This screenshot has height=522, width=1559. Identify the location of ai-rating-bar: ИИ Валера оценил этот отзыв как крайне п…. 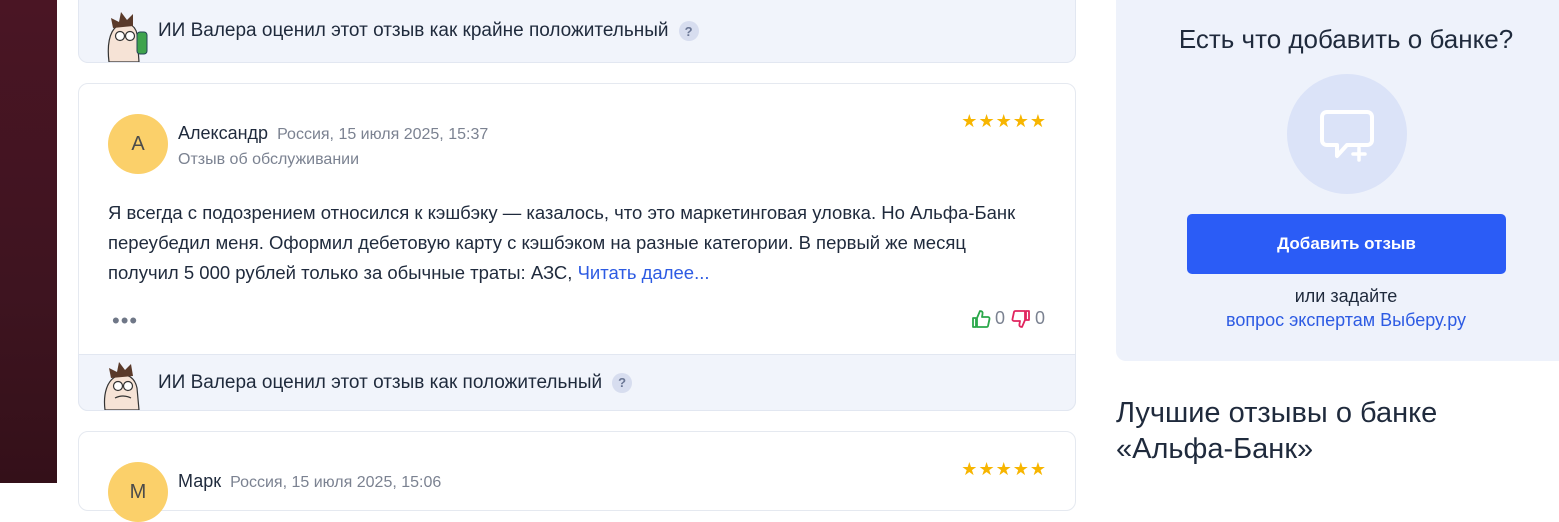
(577, 31).